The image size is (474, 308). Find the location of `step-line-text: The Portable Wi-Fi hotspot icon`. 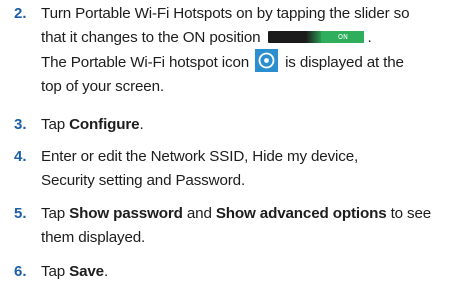

step-line-text: The Portable Wi-Fi hotspot icon is located at coordinates (145, 62).